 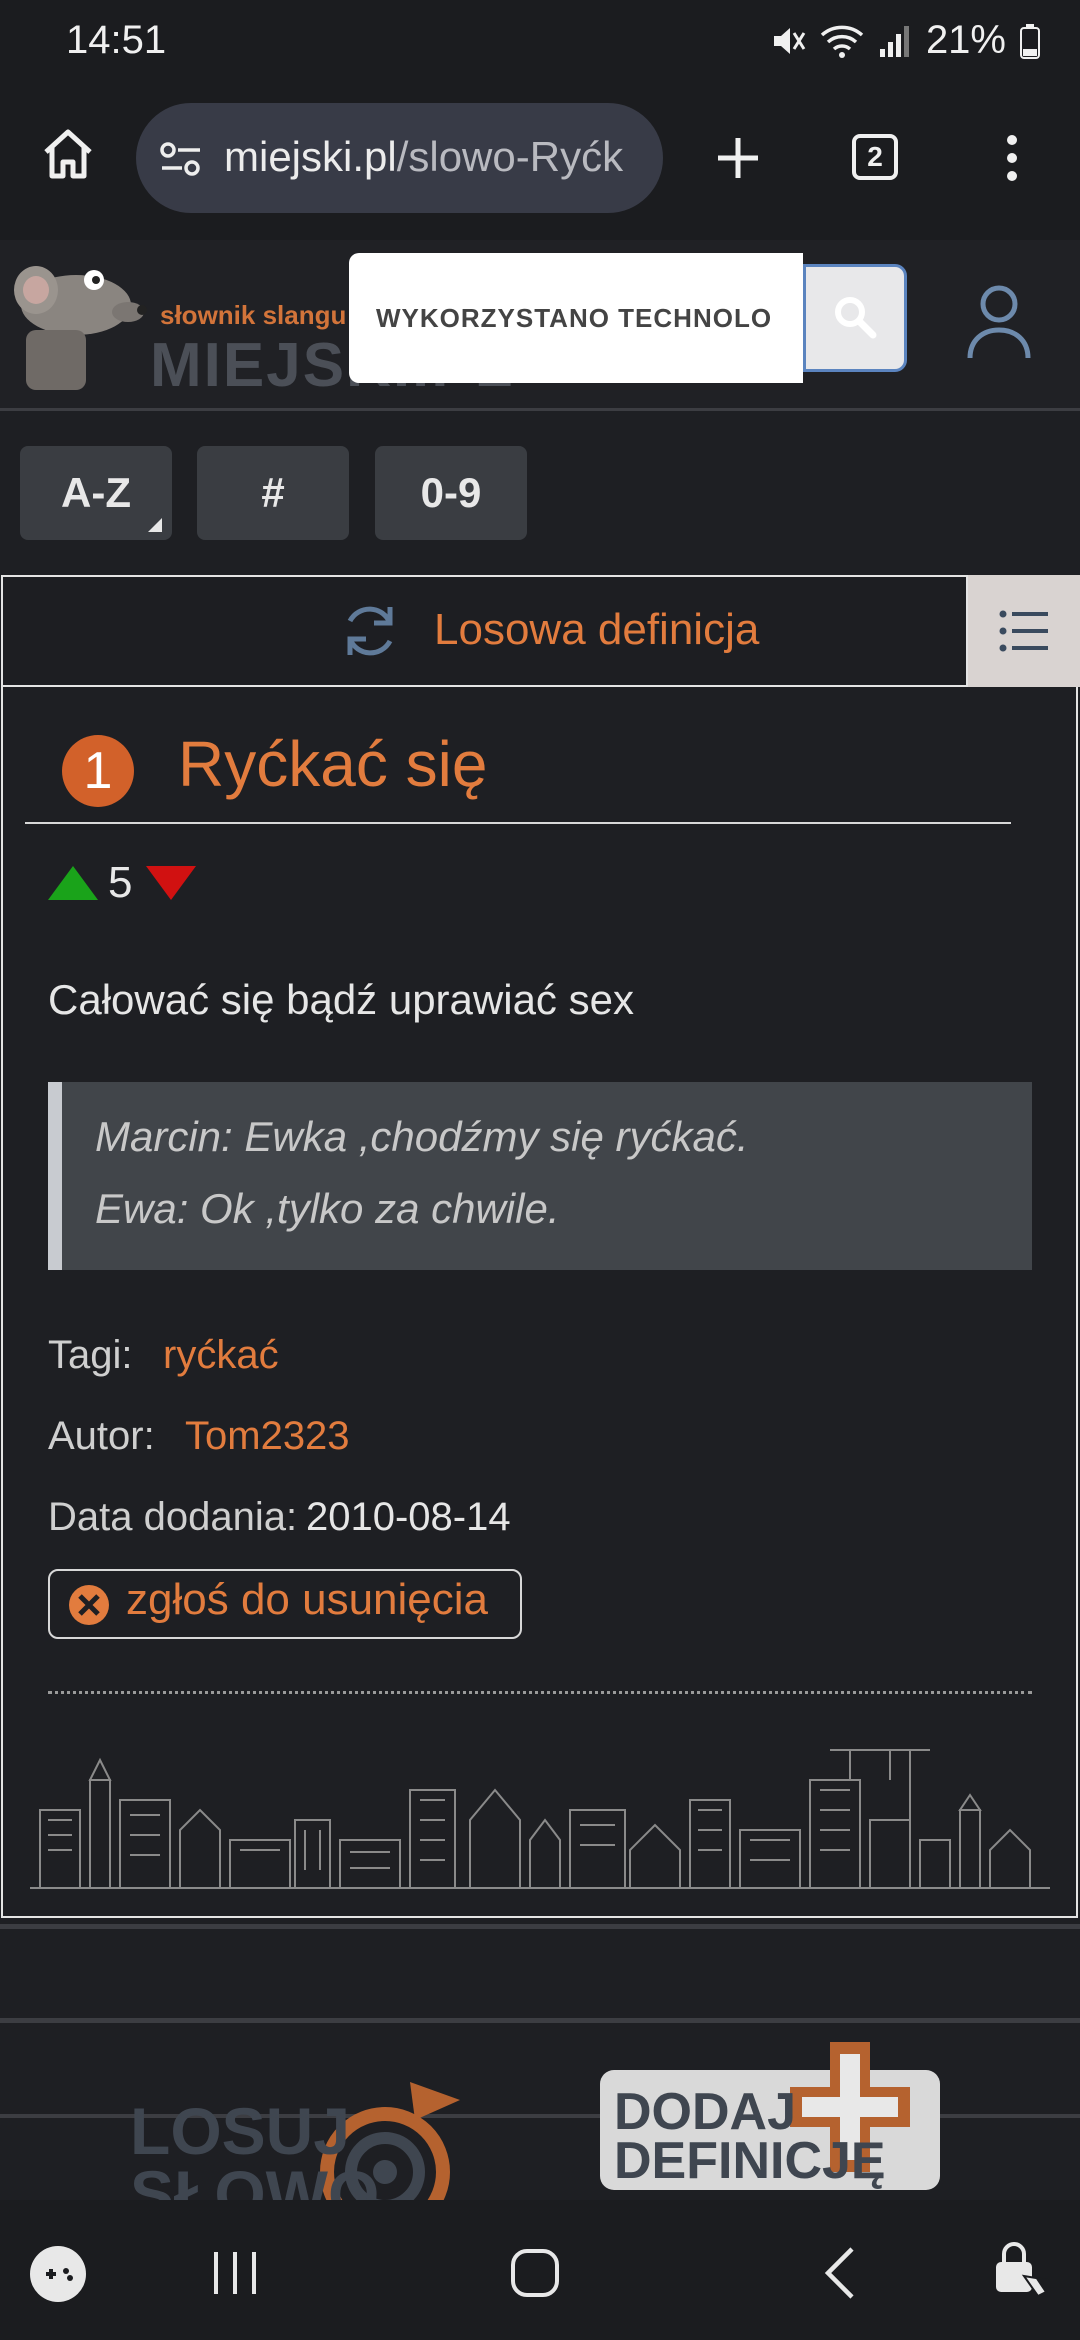 What do you see at coordinates (332, 764) in the screenshot?
I see `definition-title: Ryćkać się` at bounding box center [332, 764].